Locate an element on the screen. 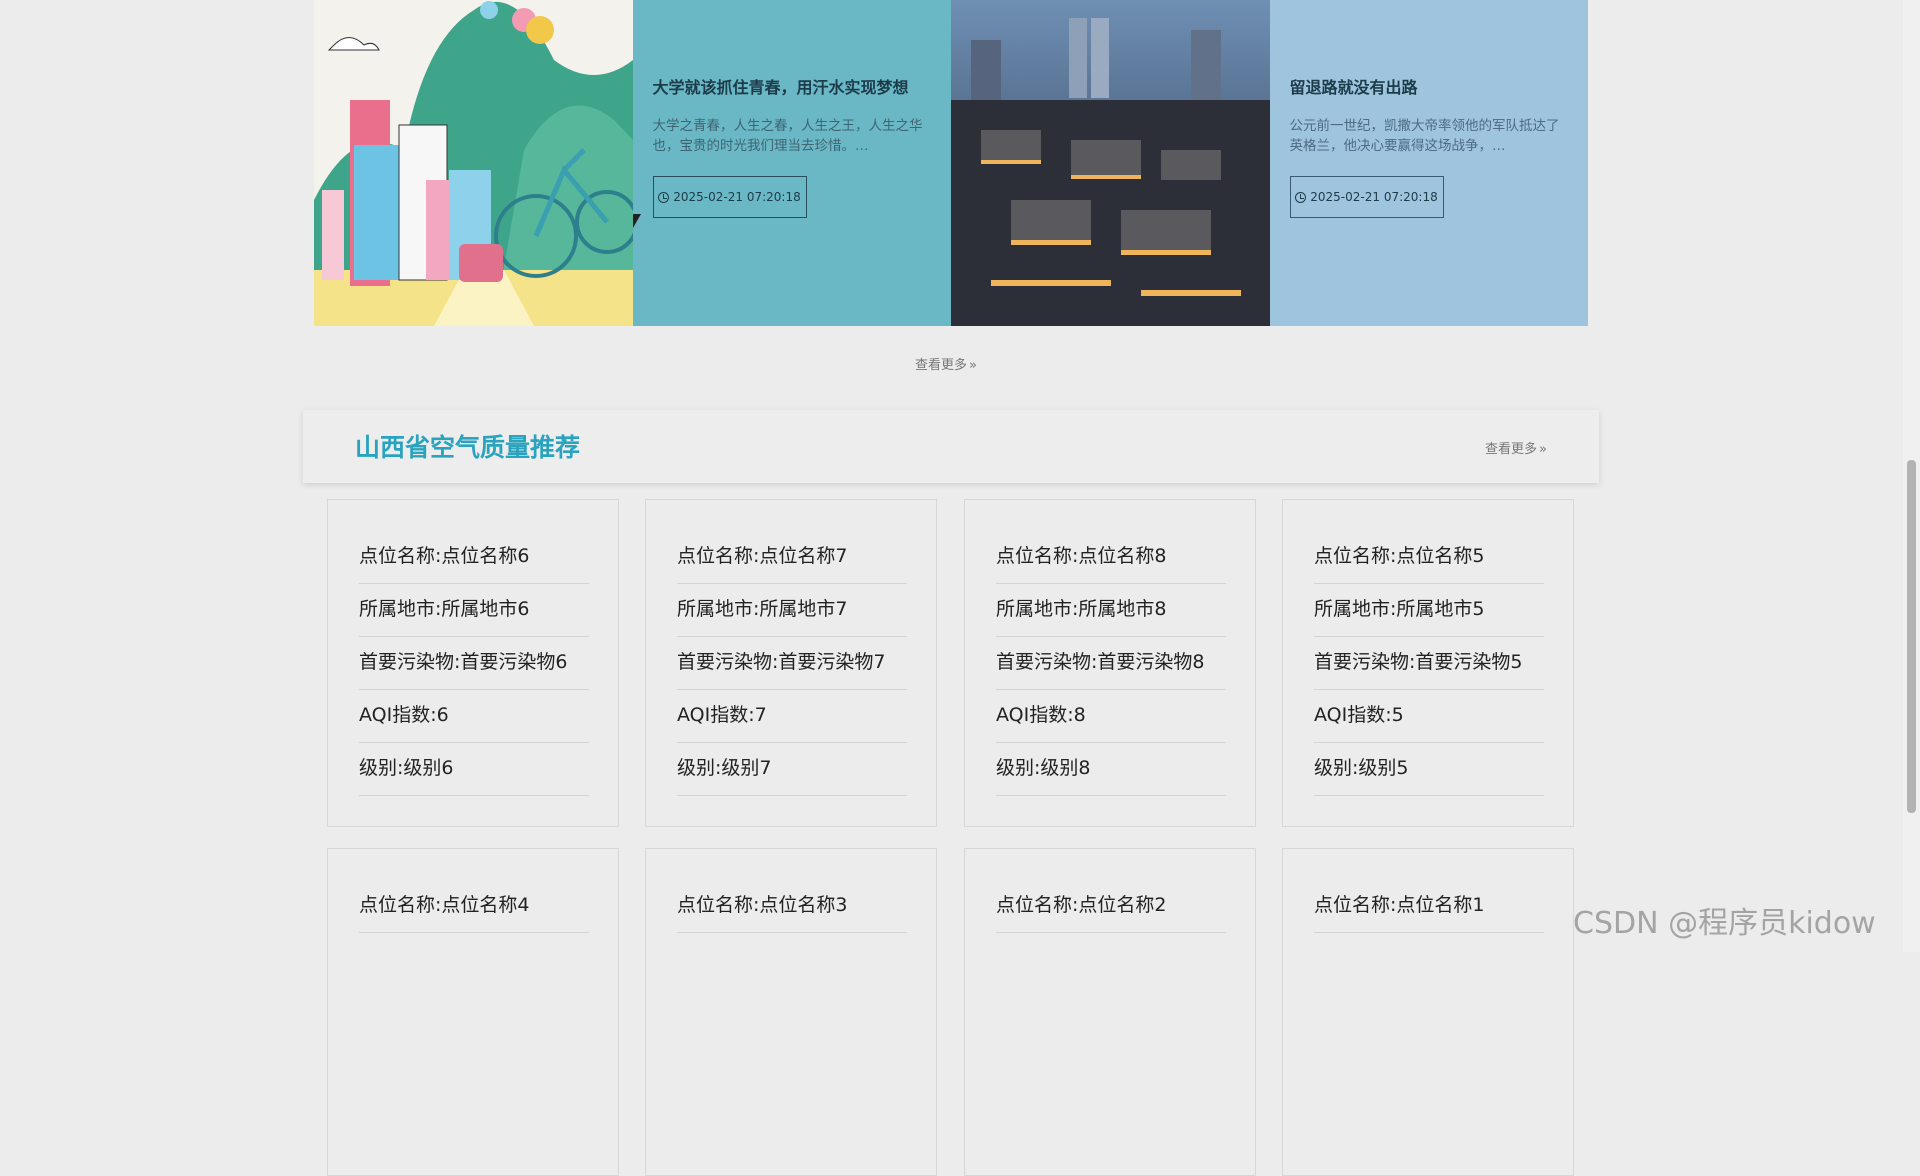 Image resolution: width=1920 pixels, height=1176 pixels. card-field-site: 点位名称:点位名称2 is located at coordinates (1111, 906).